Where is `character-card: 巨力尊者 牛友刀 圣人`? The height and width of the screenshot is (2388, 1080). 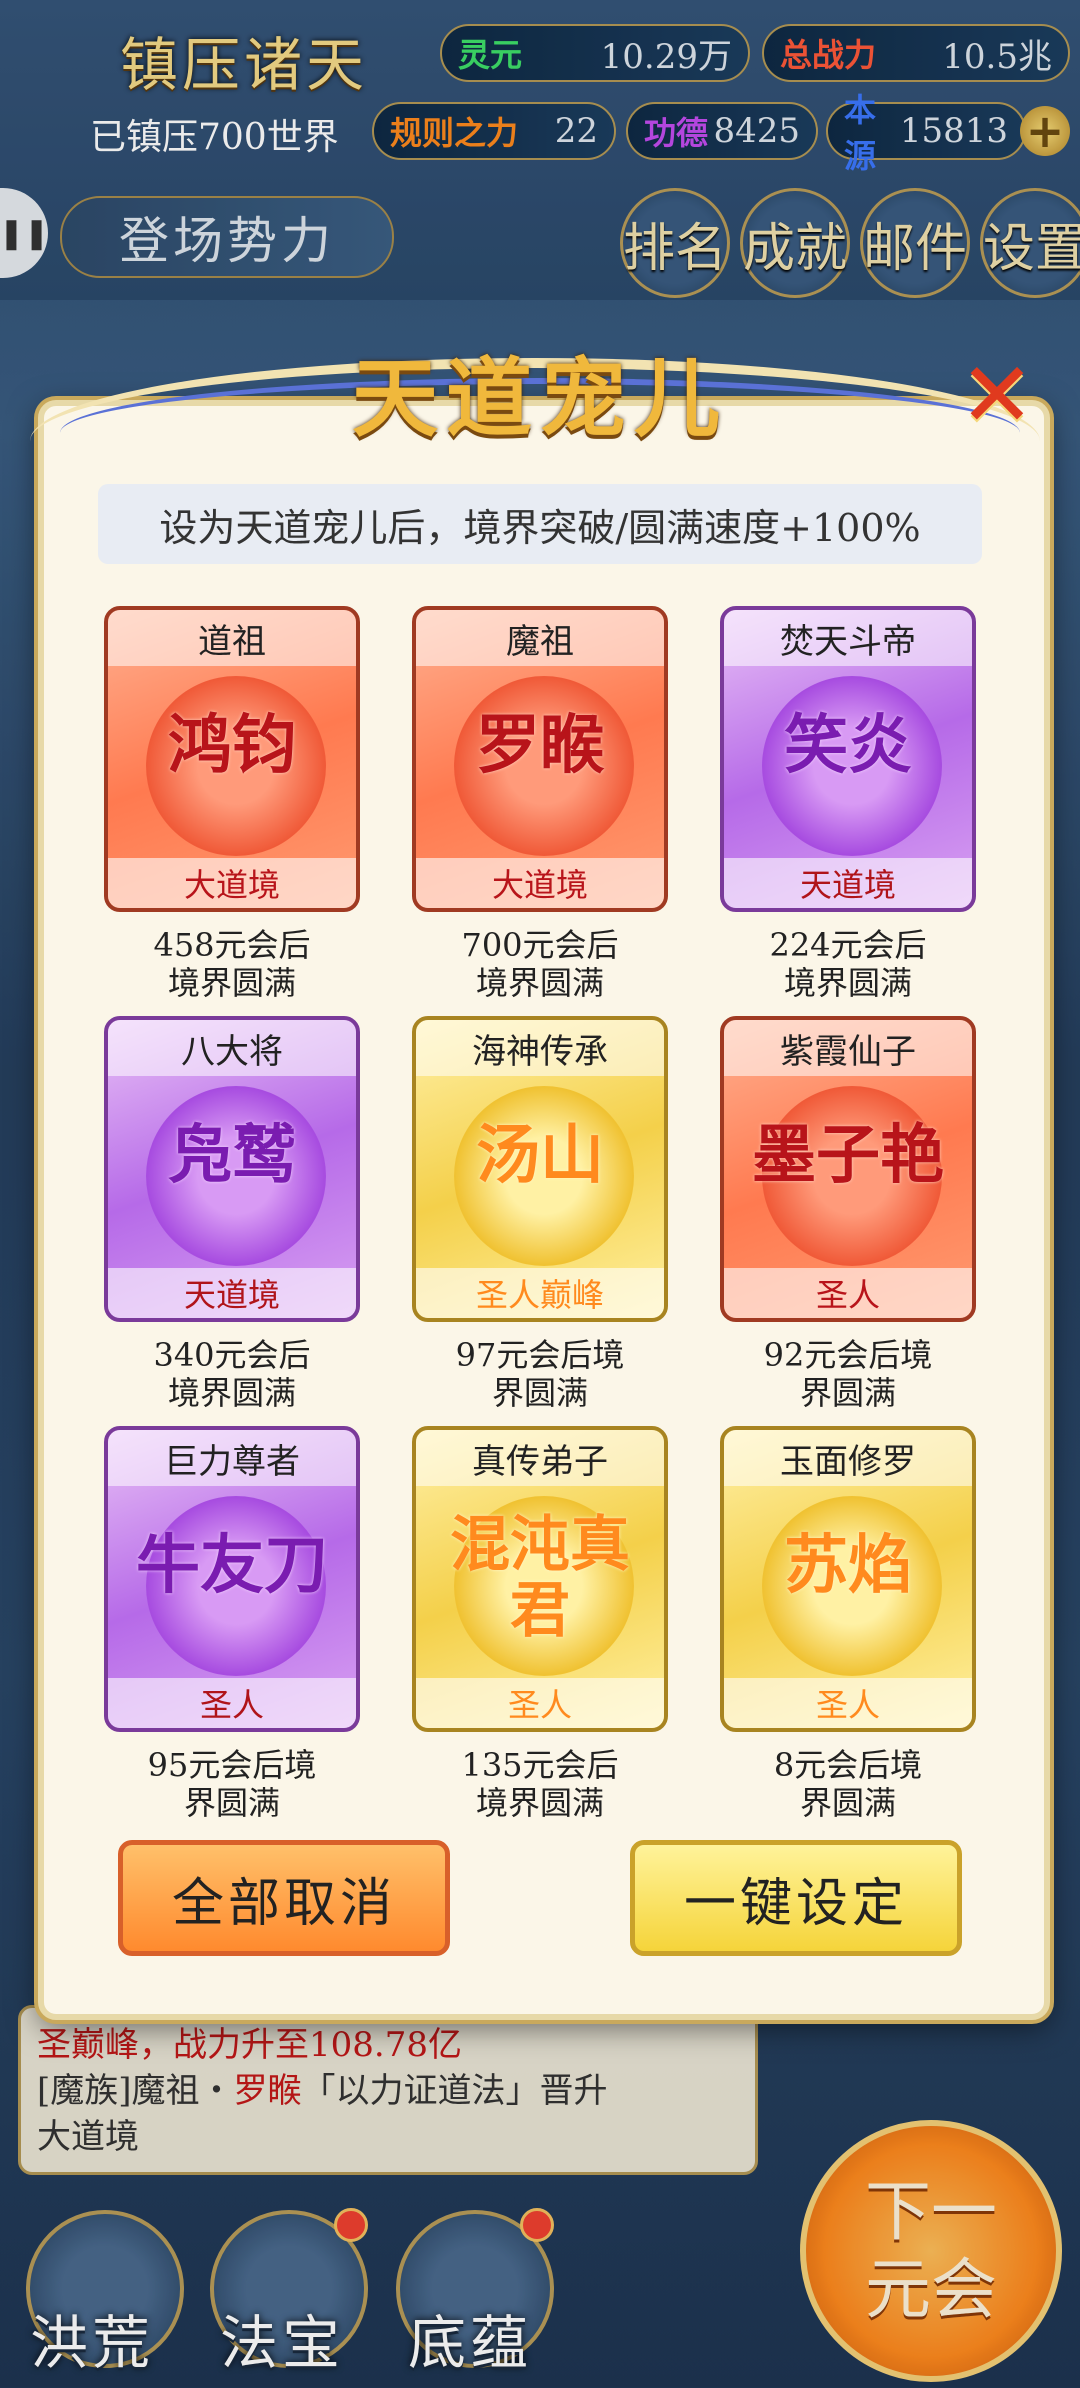 character-card: 巨力尊者 牛友刀 圣人 is located at coordinates (232, 1579).